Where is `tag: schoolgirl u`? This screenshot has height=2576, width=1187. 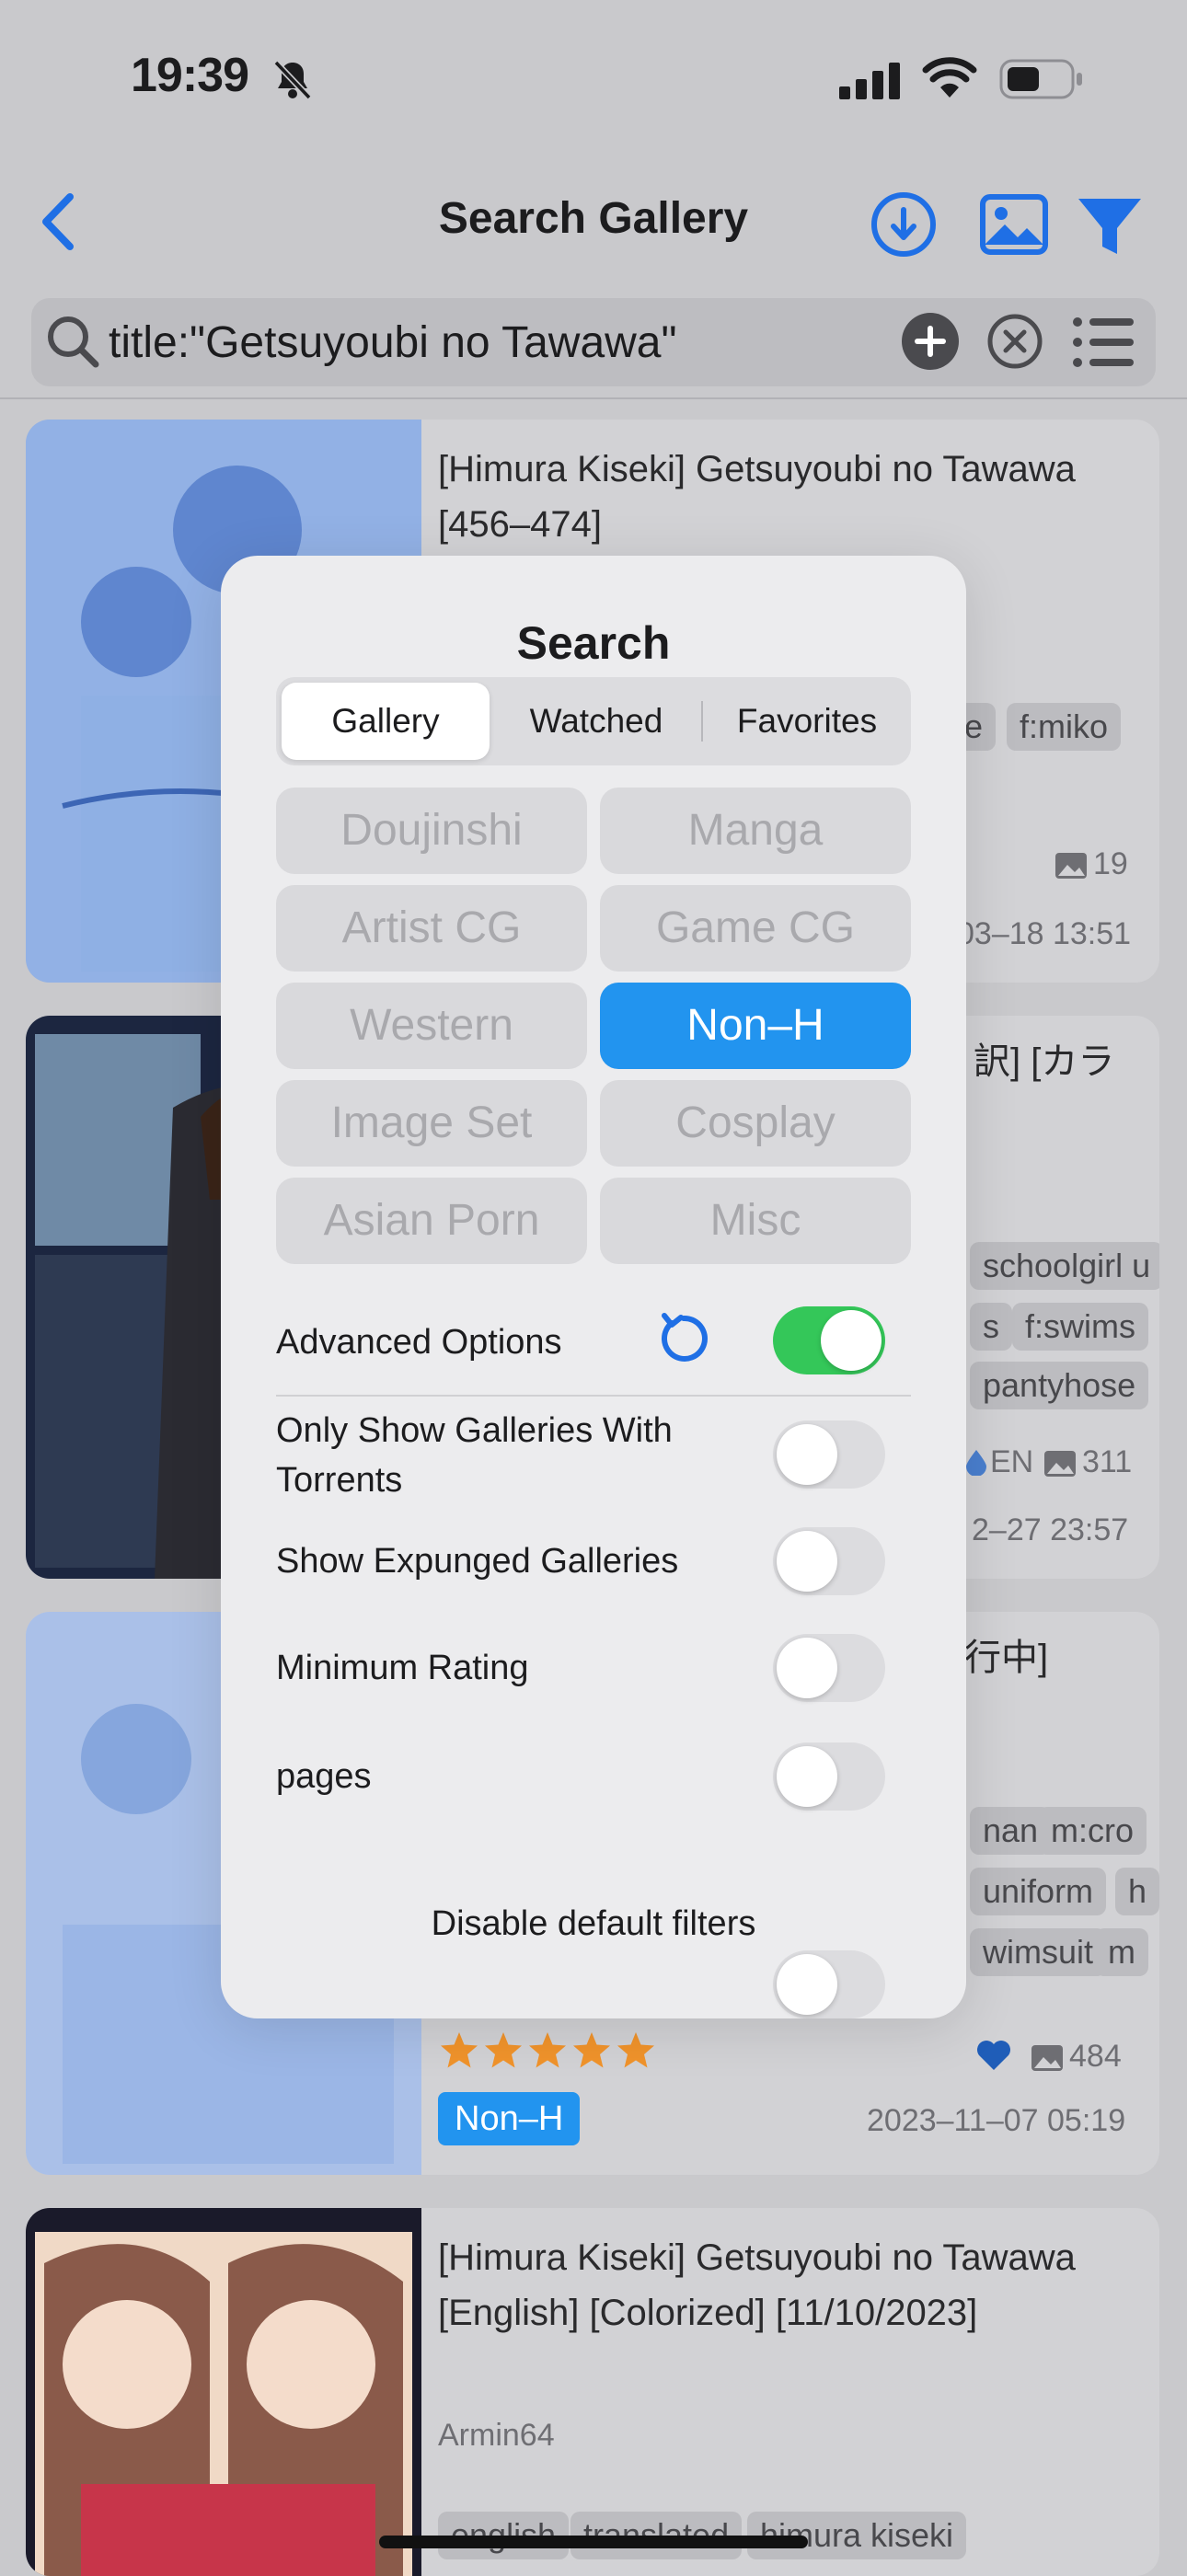
tag: schoolgirl u is located at coordinates (1064, 1266).